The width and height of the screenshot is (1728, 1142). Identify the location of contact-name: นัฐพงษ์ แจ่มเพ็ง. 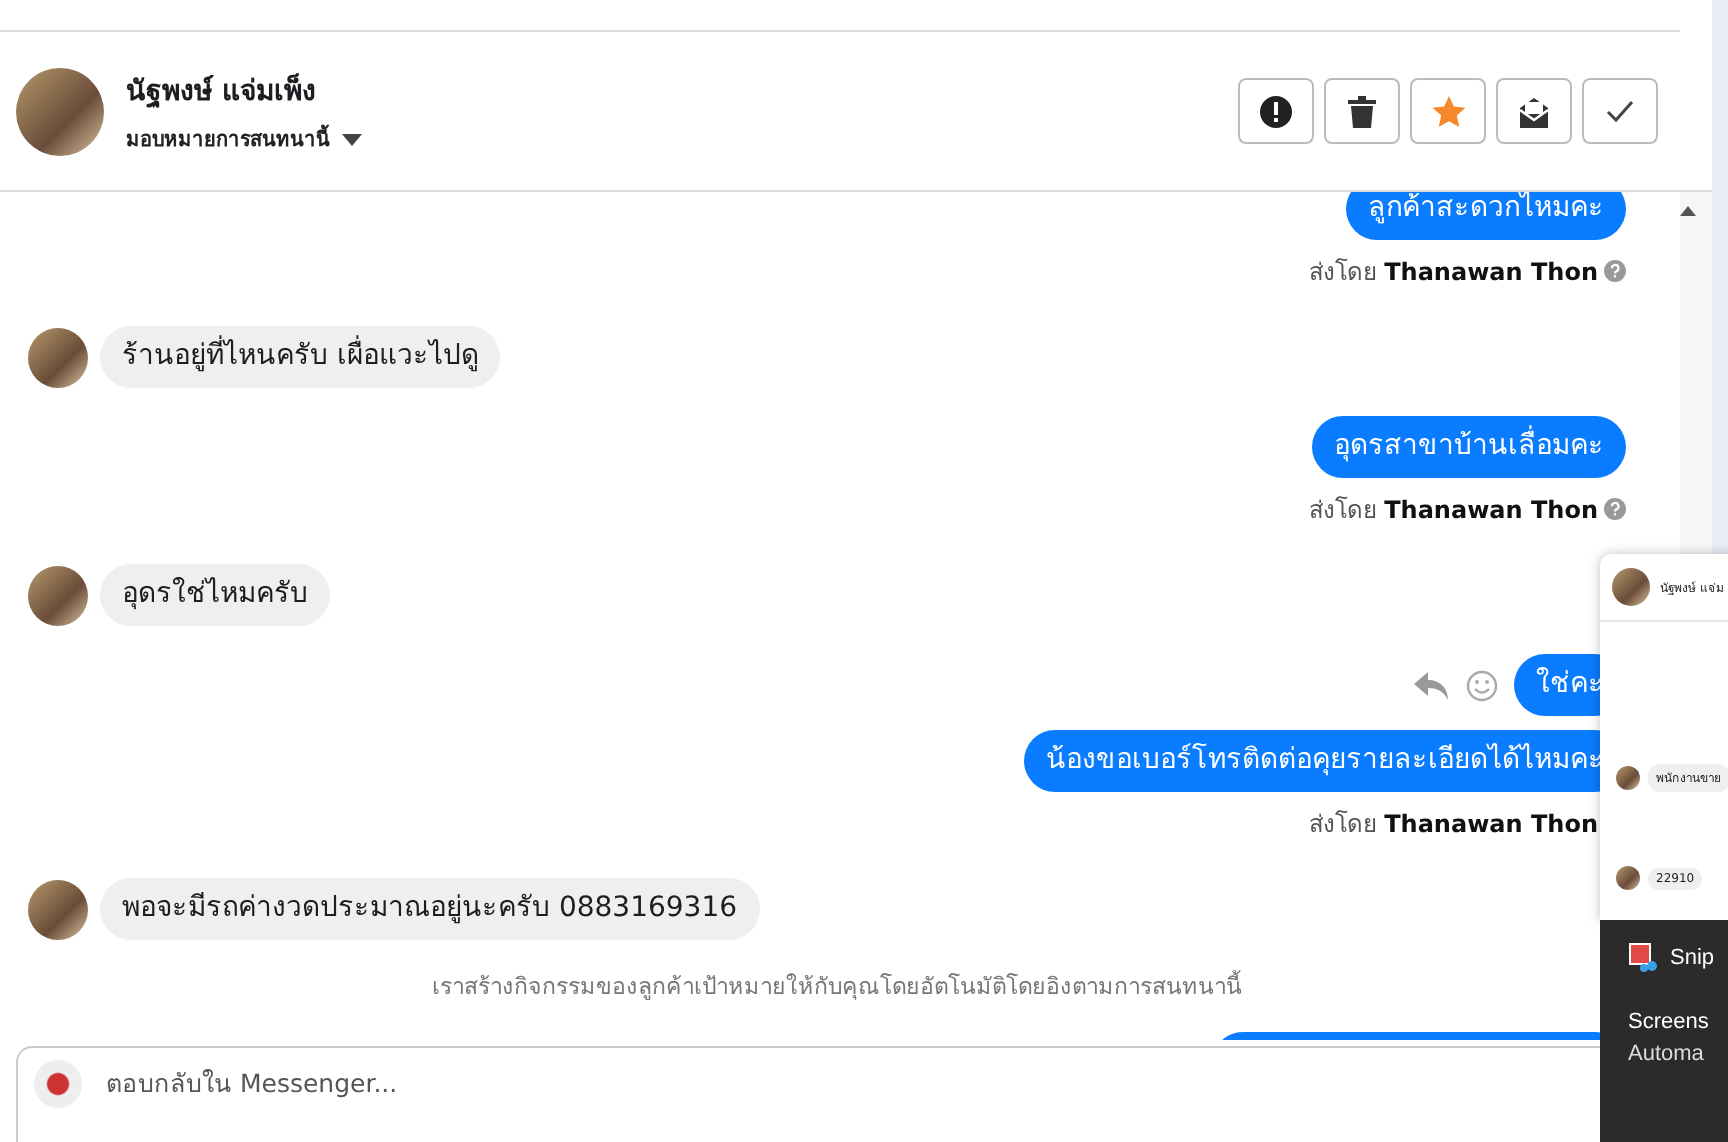
(222, 91).